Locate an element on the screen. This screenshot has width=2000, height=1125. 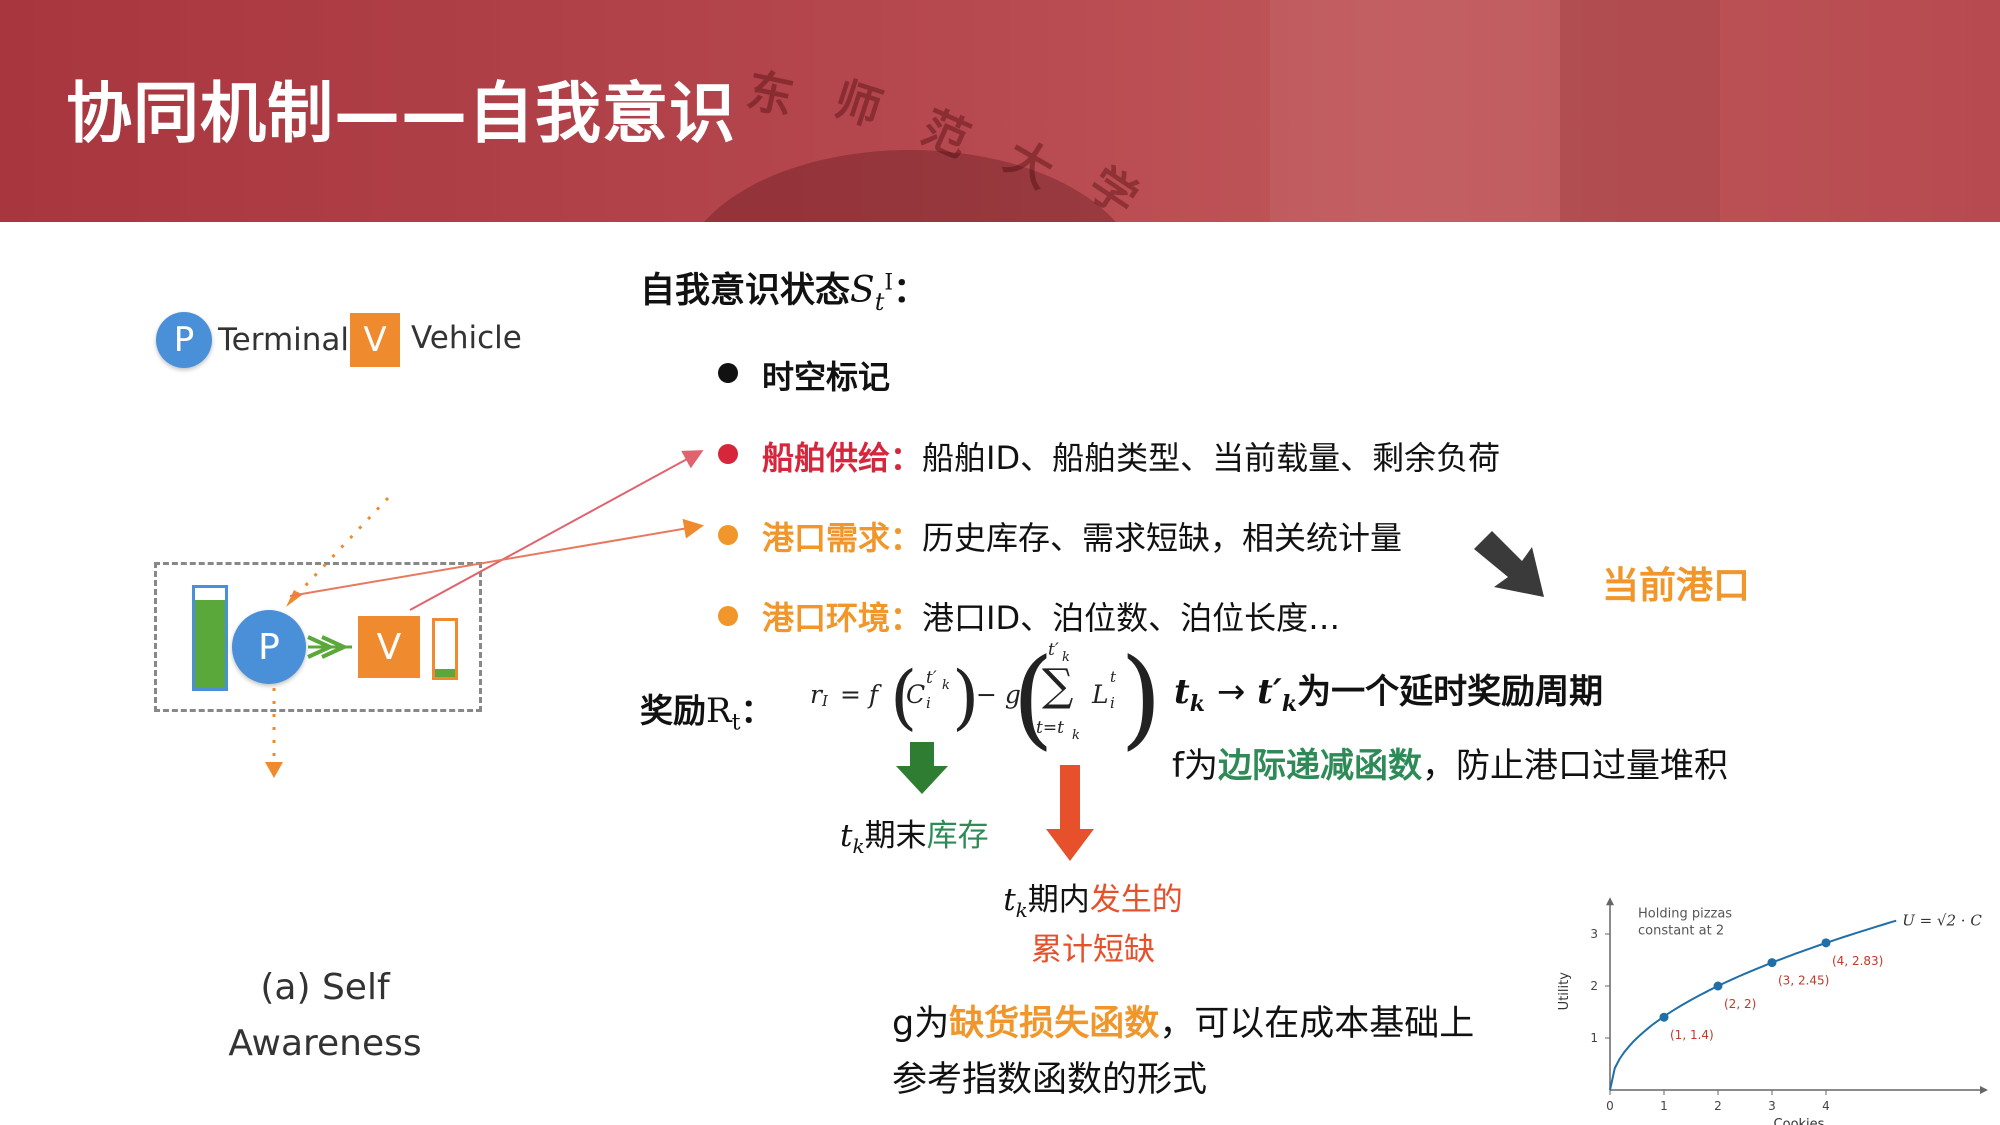
data-point-label: (4, 2.83) is located at coordinates (1857, 961).